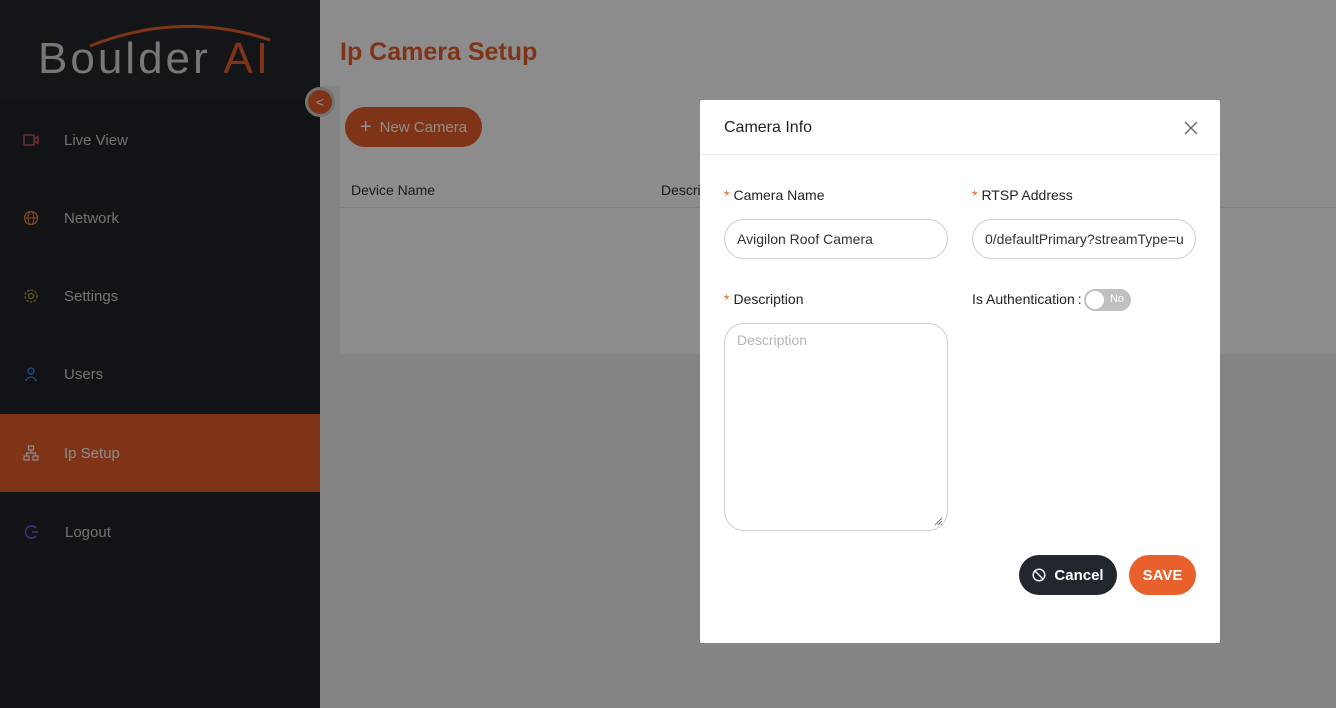  I want to click on cancel-label: Cancel, so click(1079, 575).